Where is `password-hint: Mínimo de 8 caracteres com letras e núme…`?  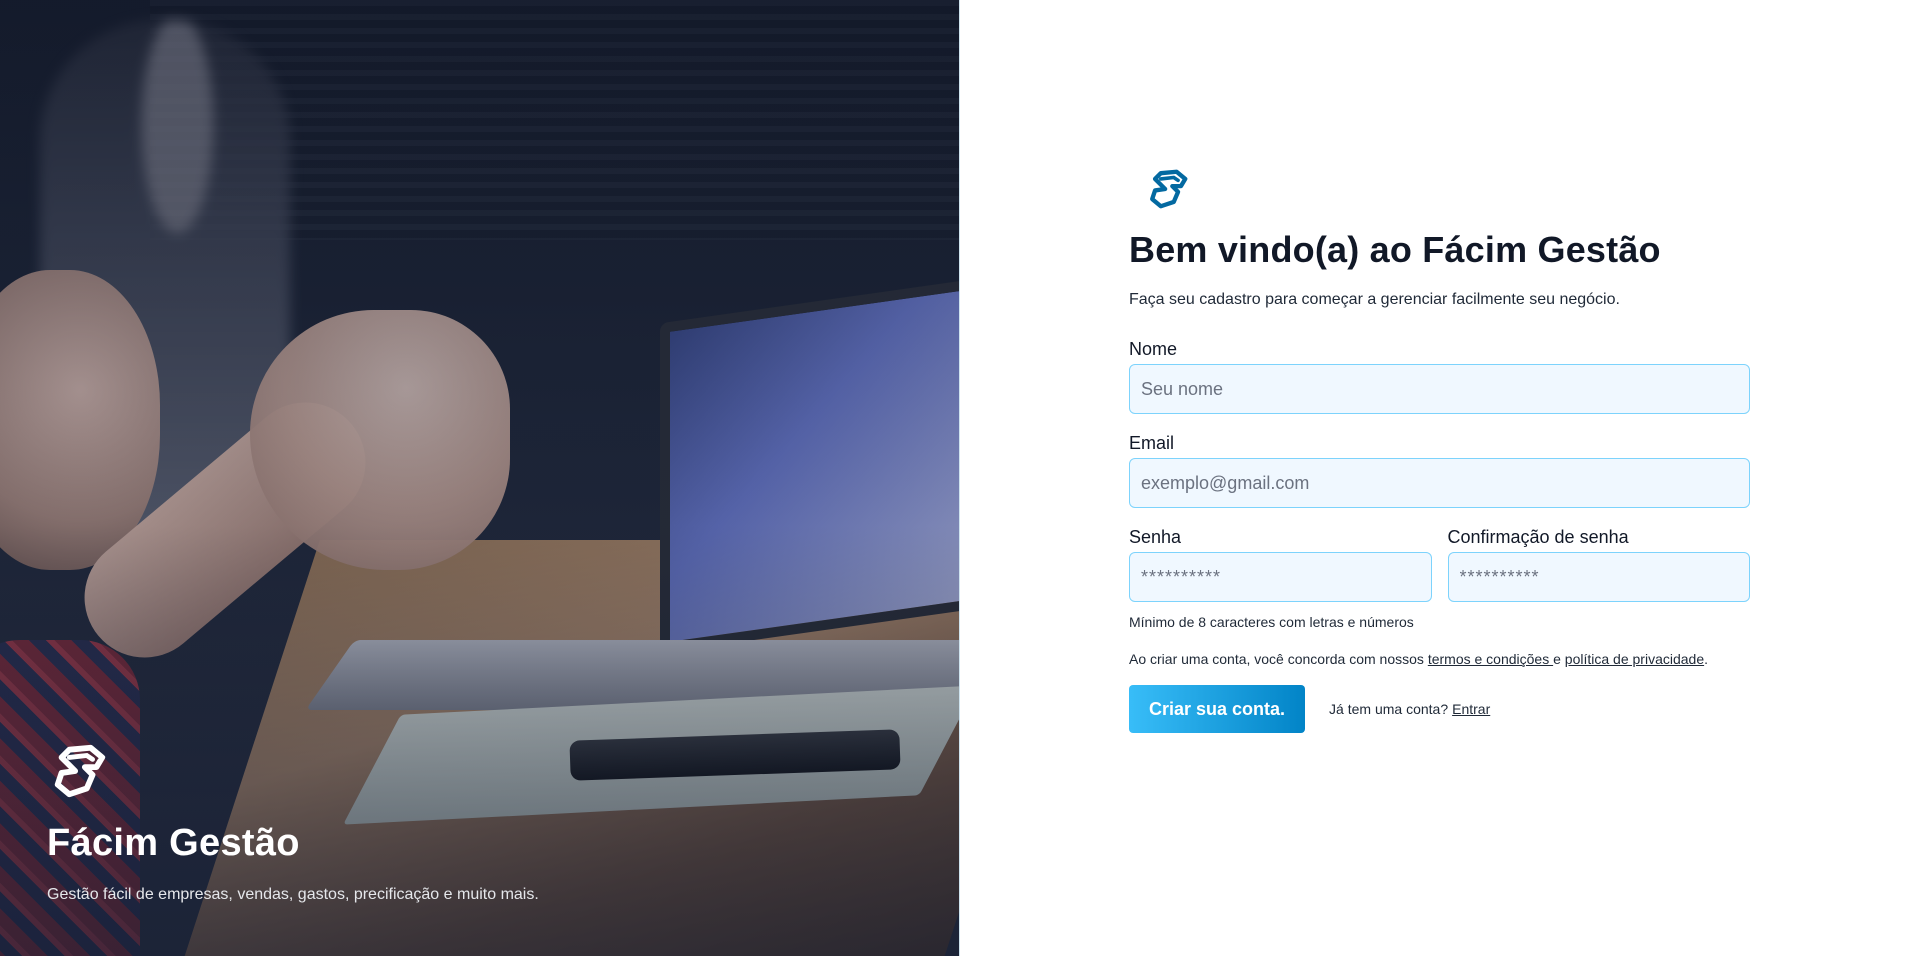 password-hint: Mínimo de 8 caracteres com letras e núme… is located at coordinates (1271, 622).